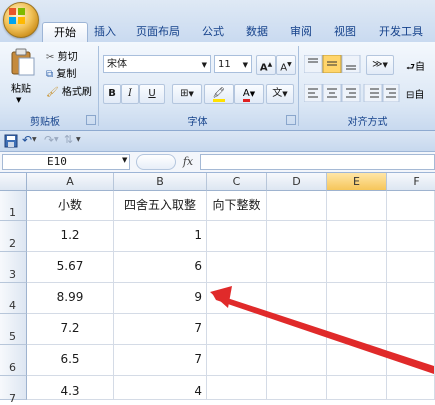 This screenshot has width=435, height=405. Describe the element at coordinates (68, 139) in the screenshot. I see `sort-icon: ⇅` at that location.